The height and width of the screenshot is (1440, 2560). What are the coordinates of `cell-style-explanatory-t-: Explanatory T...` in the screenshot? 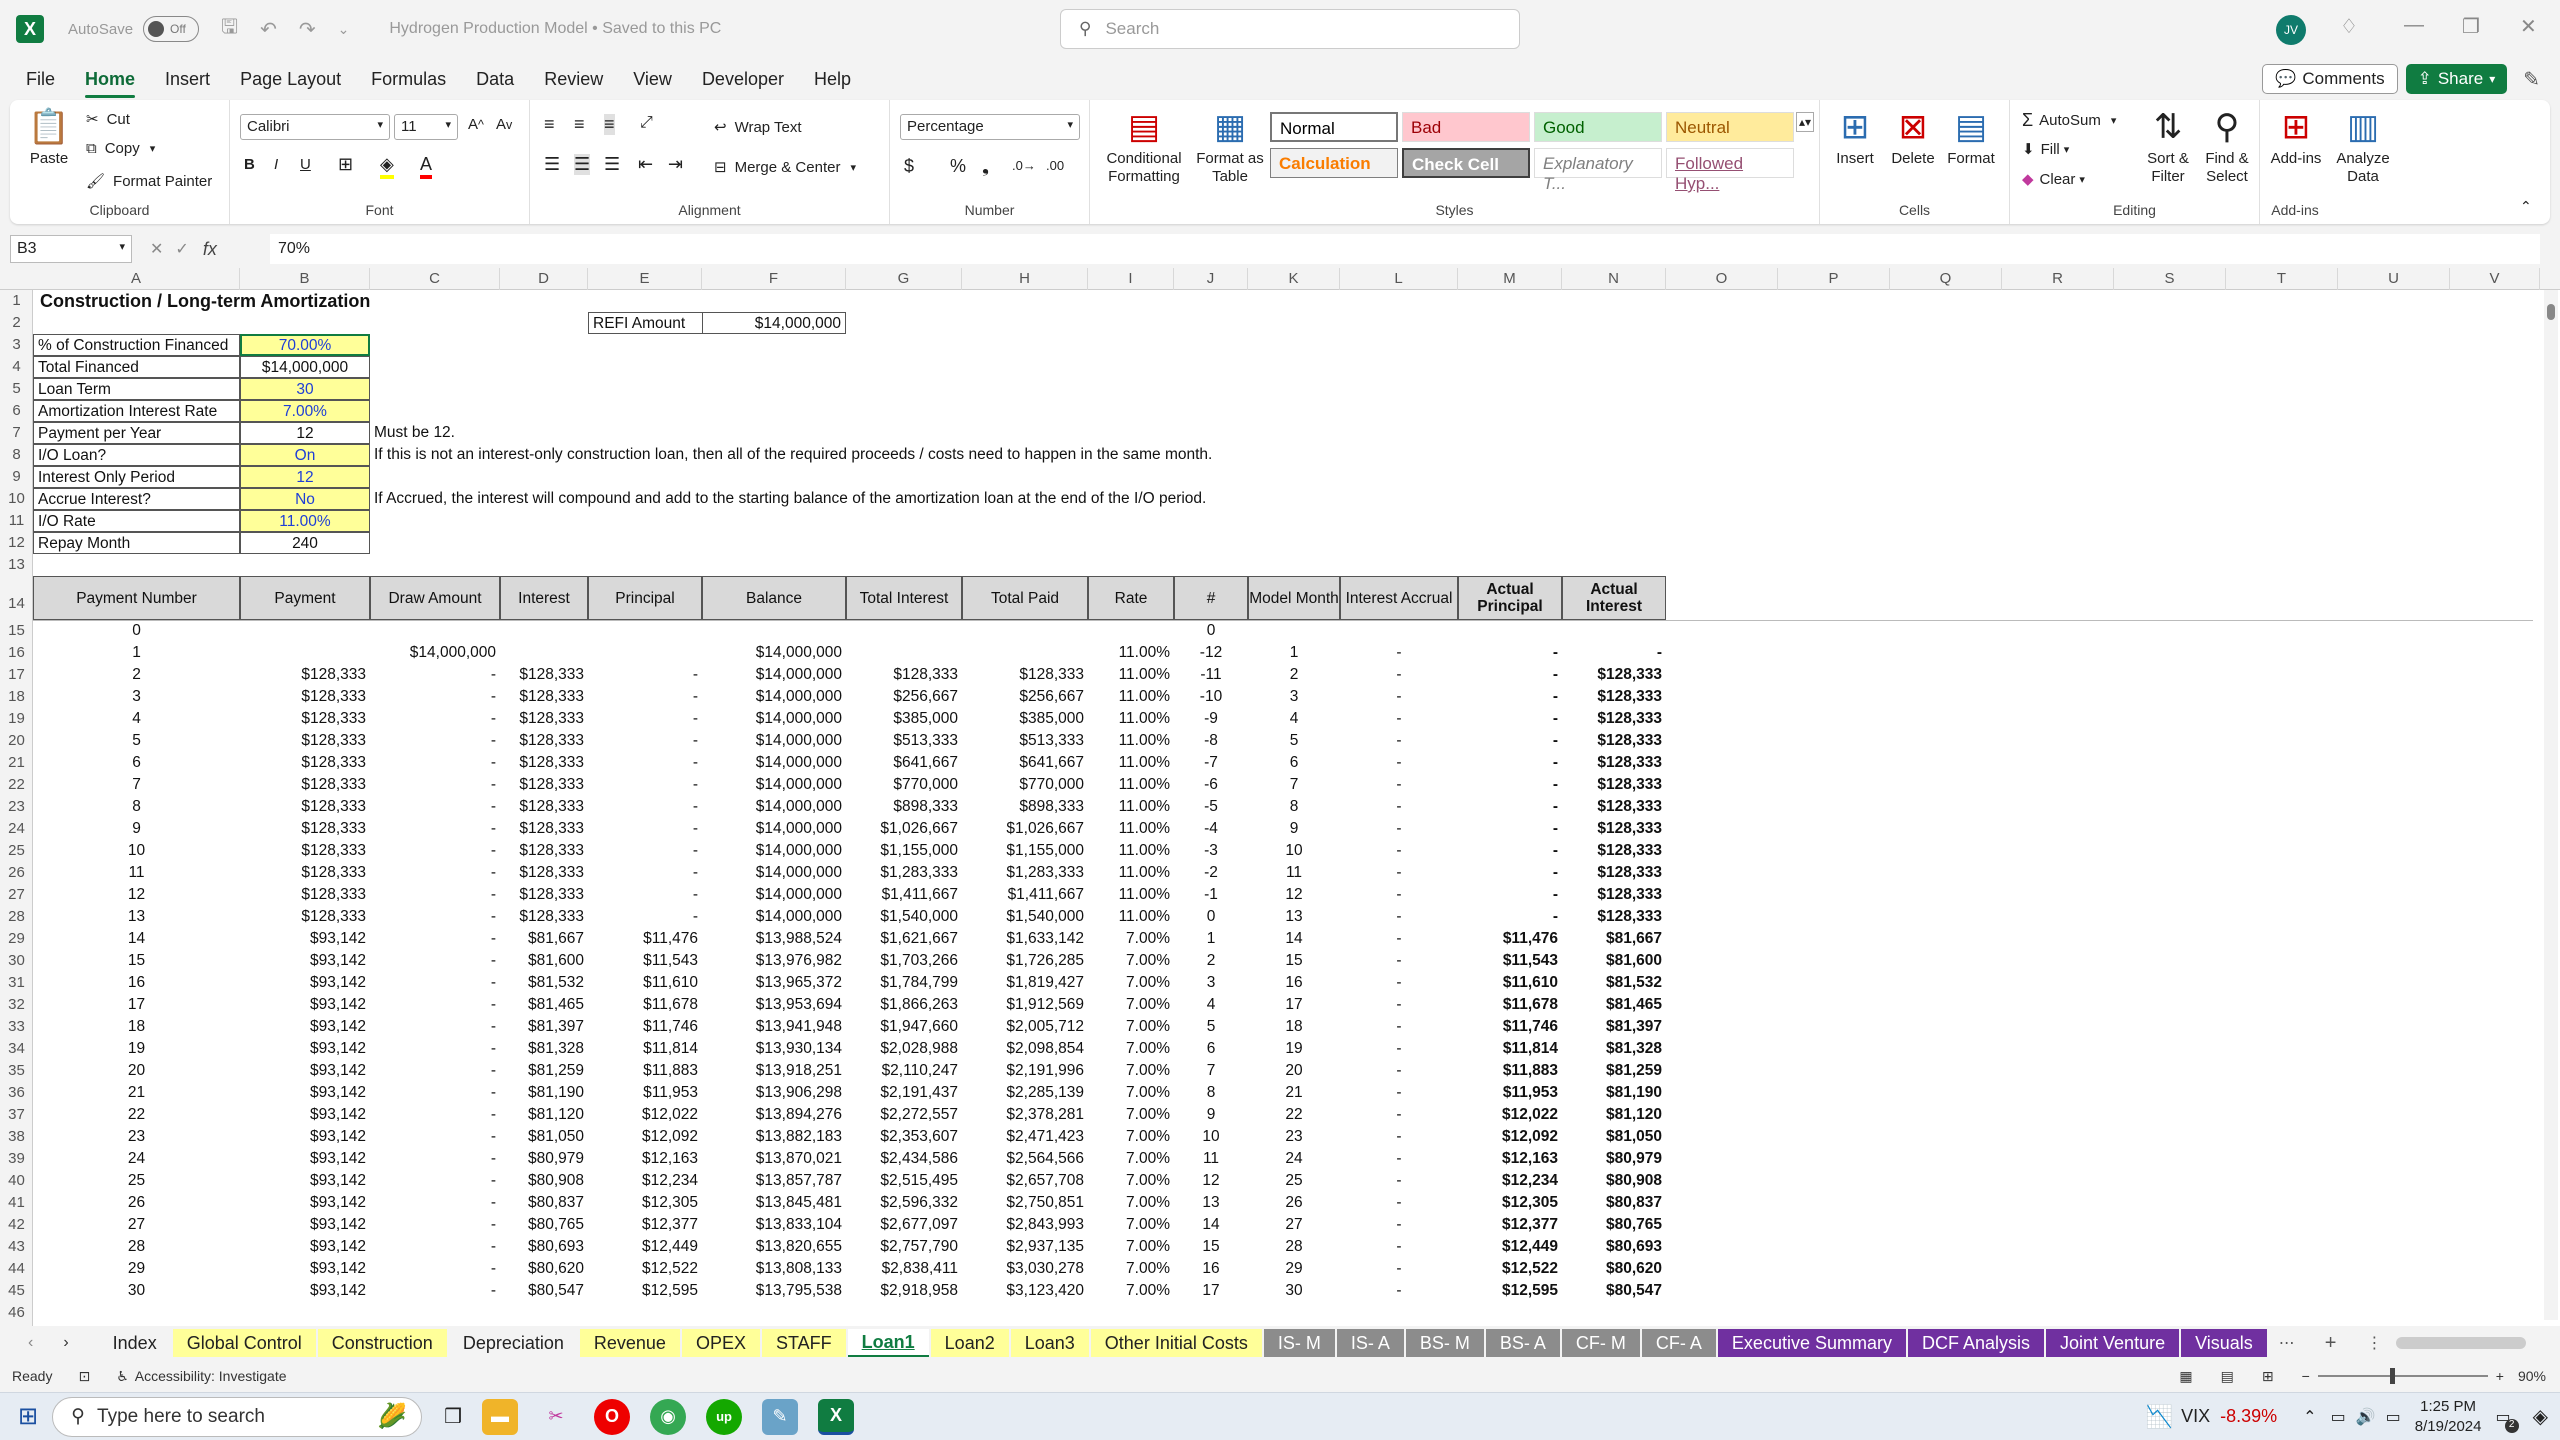 It's located at (1598, 170).